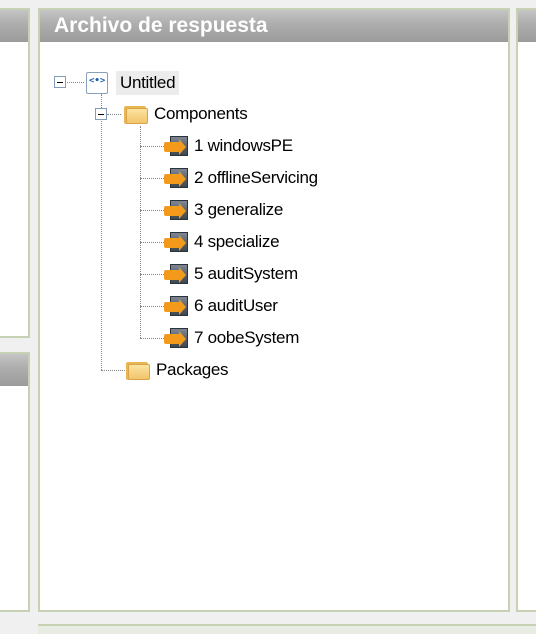 The height and width of the screenshot is (634, 536). I want to click on left-top-panel, so click(15, 173).